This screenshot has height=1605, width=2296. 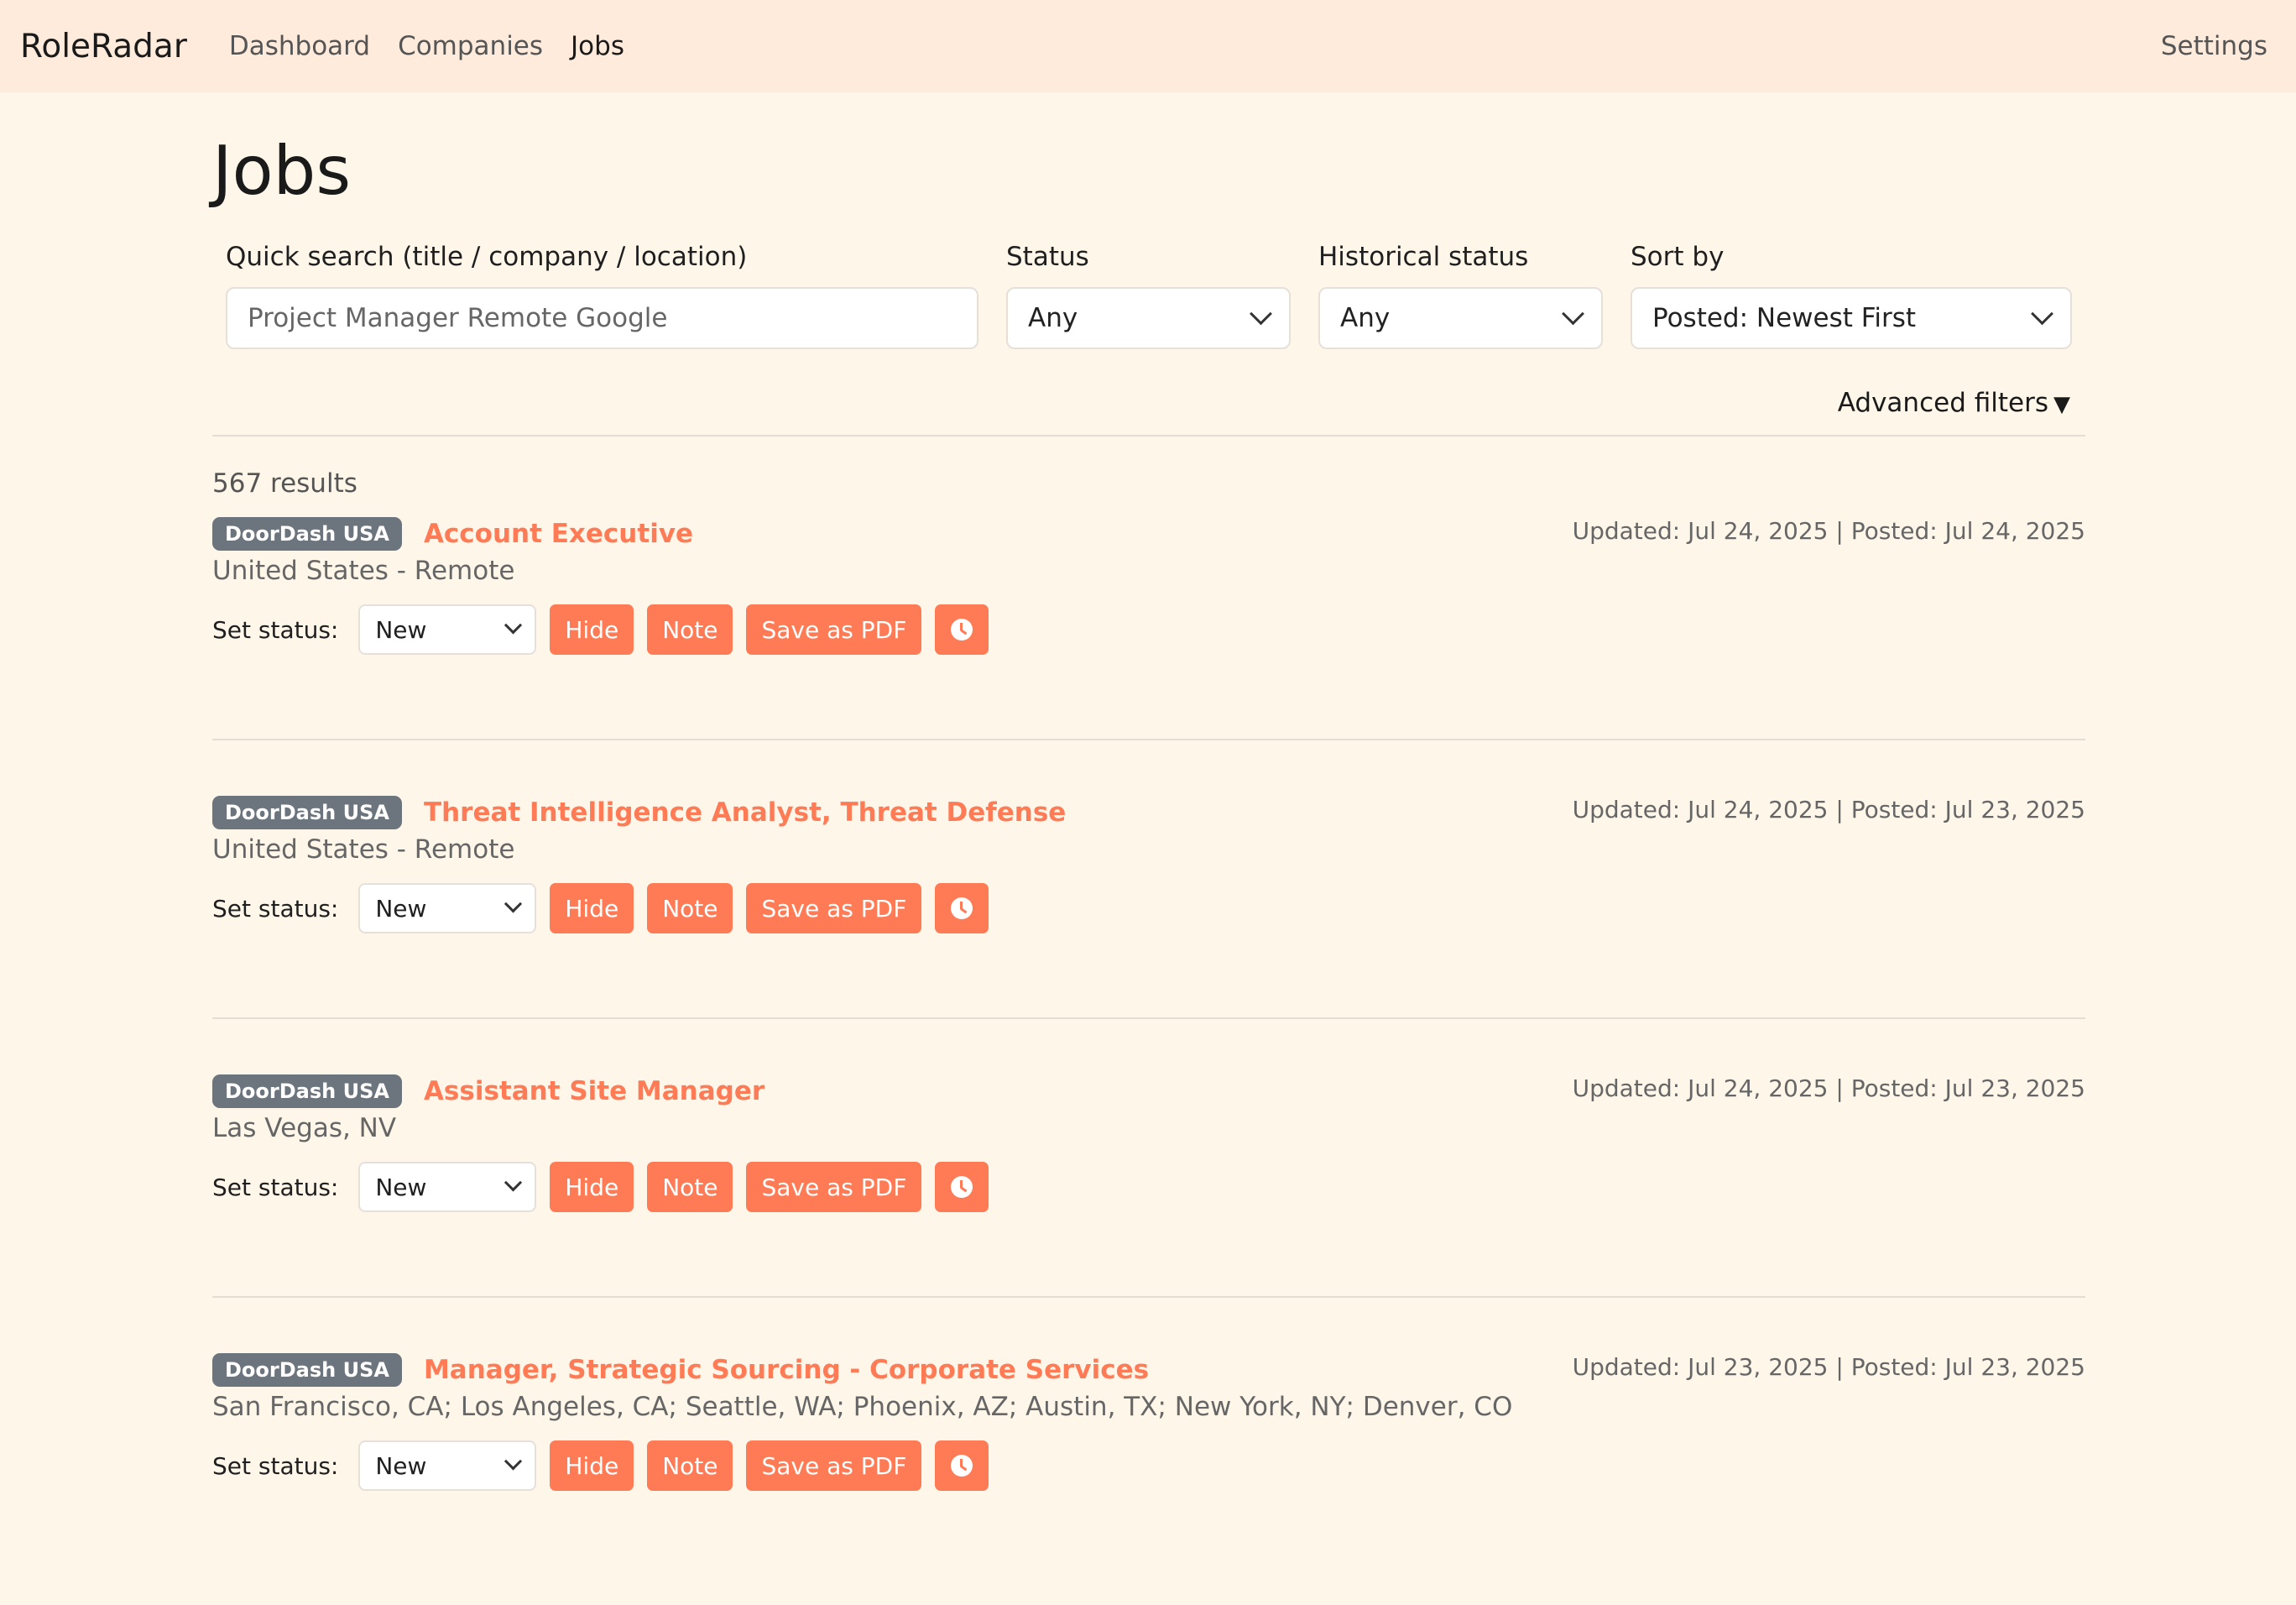 What do you see at coordinates (2061, 404) in the screenshot?
I see `triangle-down-icon: ▼` at bounding box center [2061, 404].